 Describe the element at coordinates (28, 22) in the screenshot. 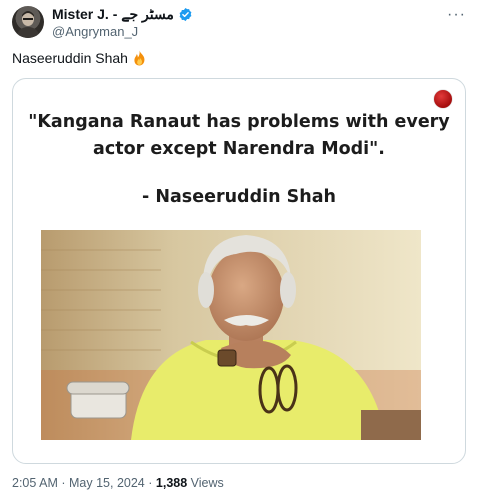

I see `avatar` at that location.